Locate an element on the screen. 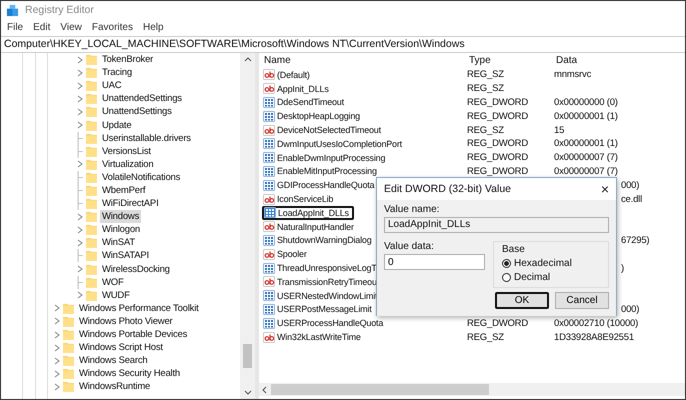 Image resolution: width=686 pixels, height=400 pixels. tree-item: WirelessDocking is located at coordinates (136, 269).